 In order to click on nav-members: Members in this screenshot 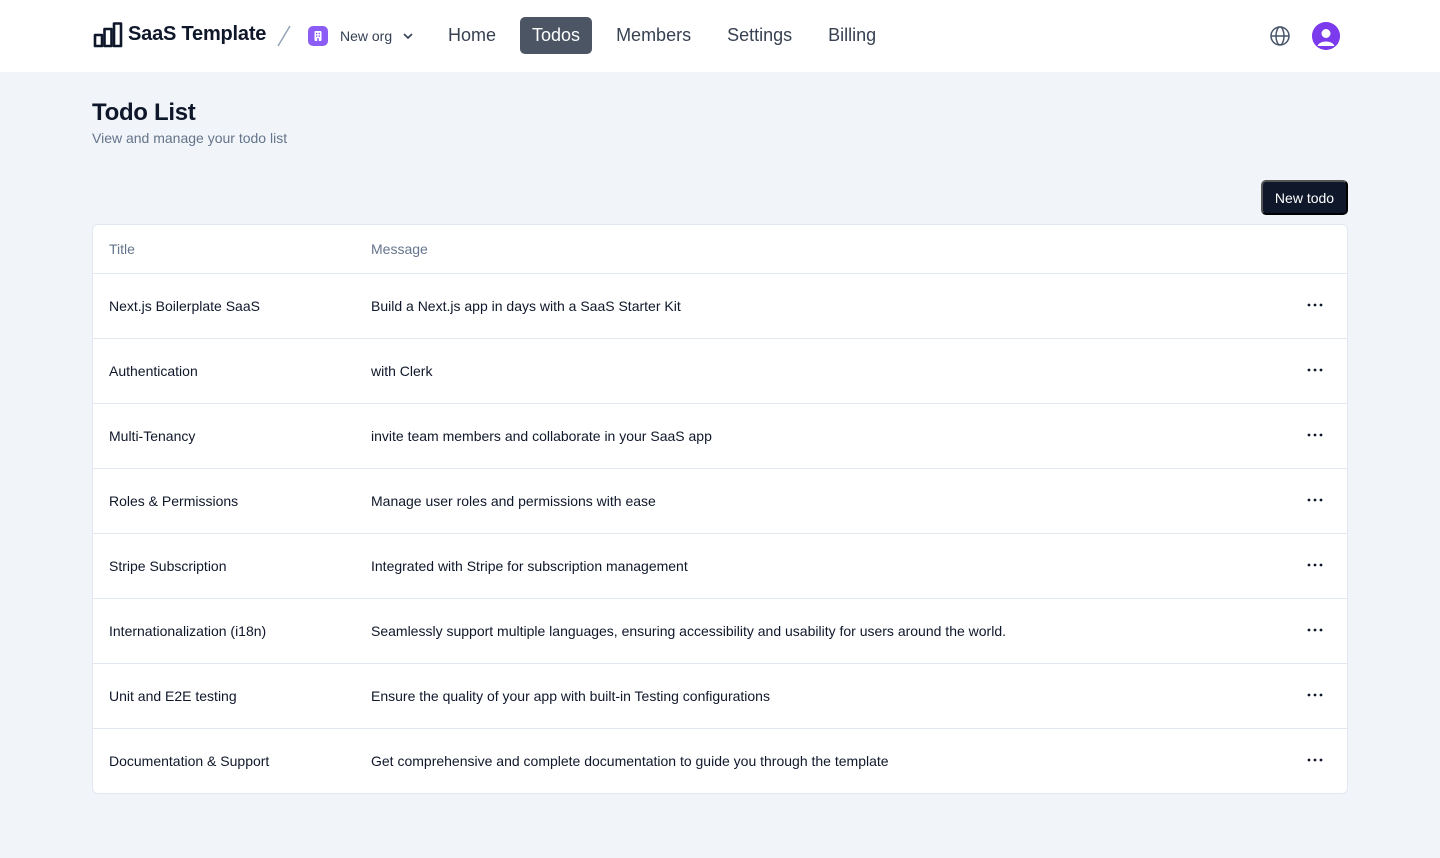, I will do `click(653, 35)`.